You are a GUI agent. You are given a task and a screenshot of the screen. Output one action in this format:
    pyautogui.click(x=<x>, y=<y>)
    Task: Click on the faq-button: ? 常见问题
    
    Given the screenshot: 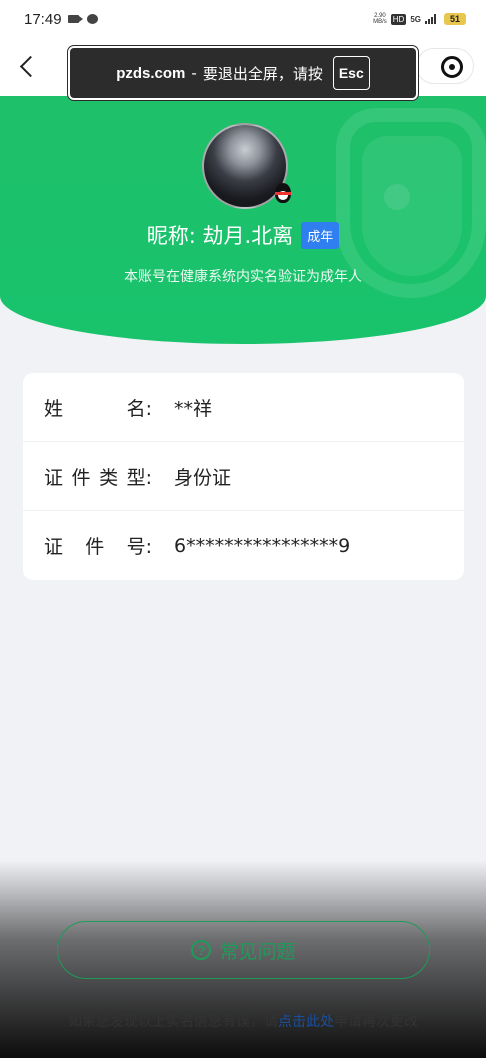 What is the action you would take?
    pyautogui.click(x=243, y=950)
    